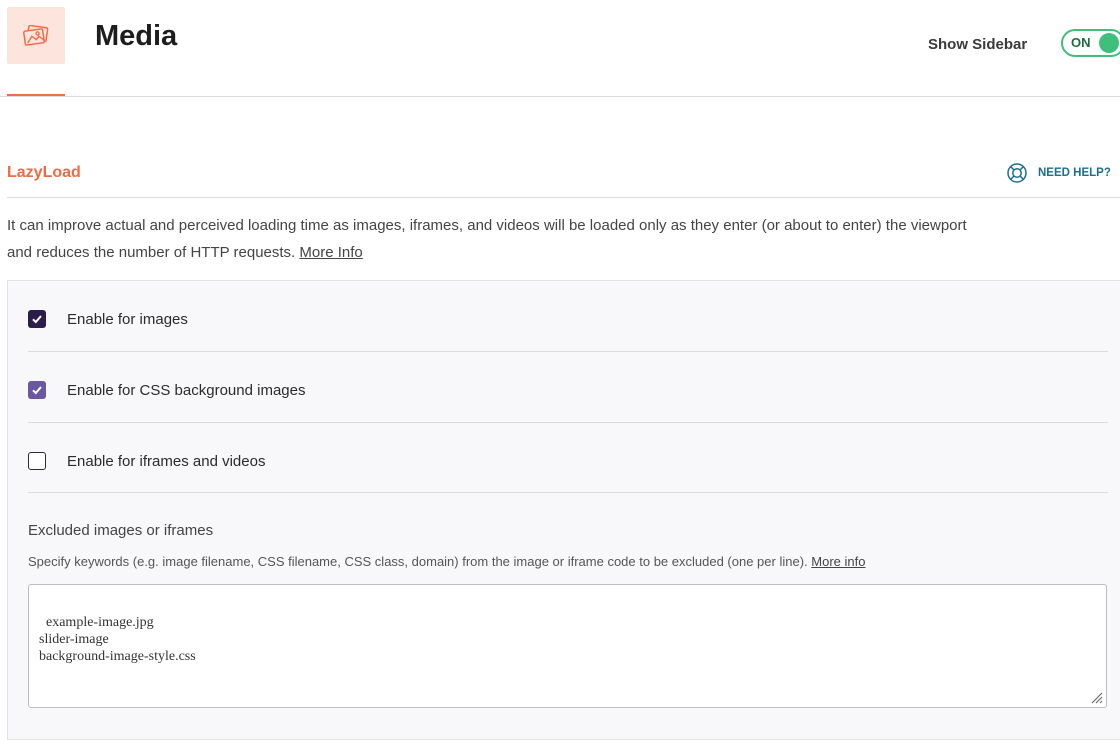  Describe the element at coordinates (127, 319) in the screenshot. I see `option-label: Enable for images` at that location.